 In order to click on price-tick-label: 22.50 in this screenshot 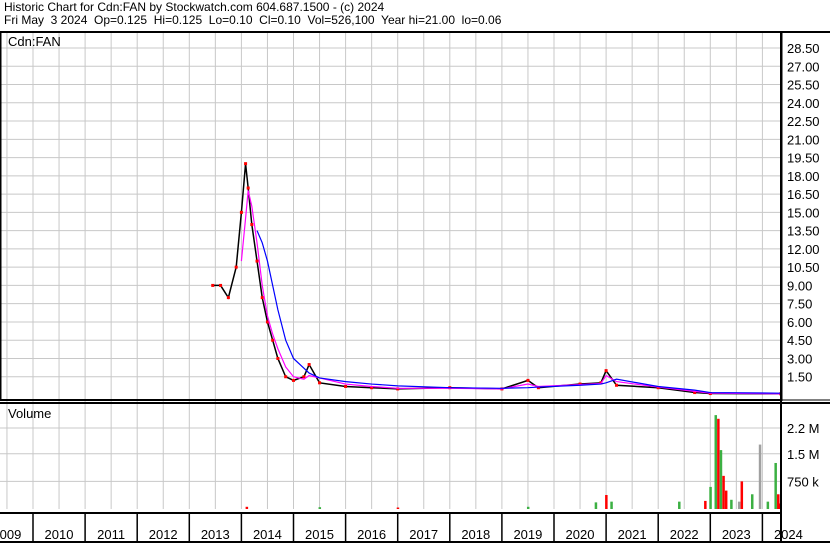, I will do `click(803, 121)`.